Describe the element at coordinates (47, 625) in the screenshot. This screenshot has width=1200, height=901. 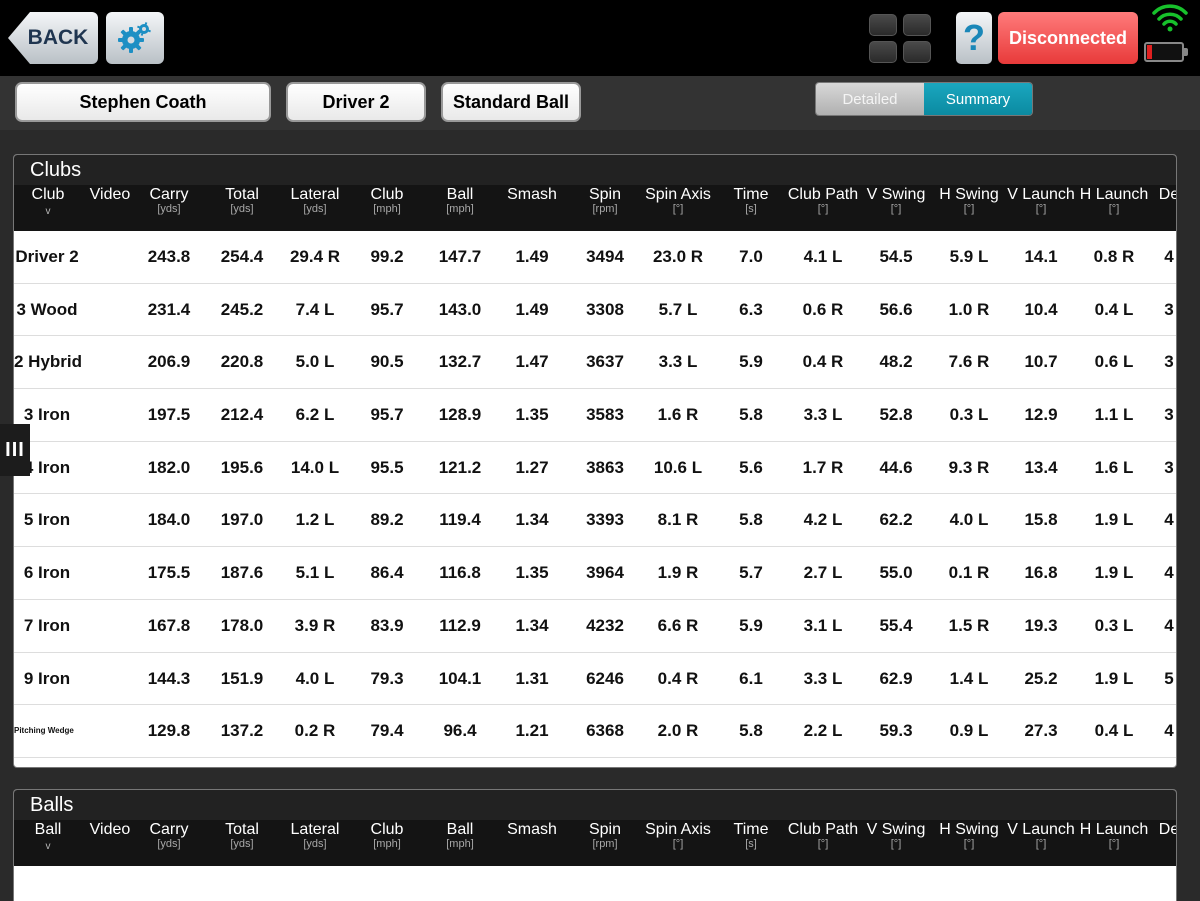
I see `club-name-cell: 7 Iron` at that location.